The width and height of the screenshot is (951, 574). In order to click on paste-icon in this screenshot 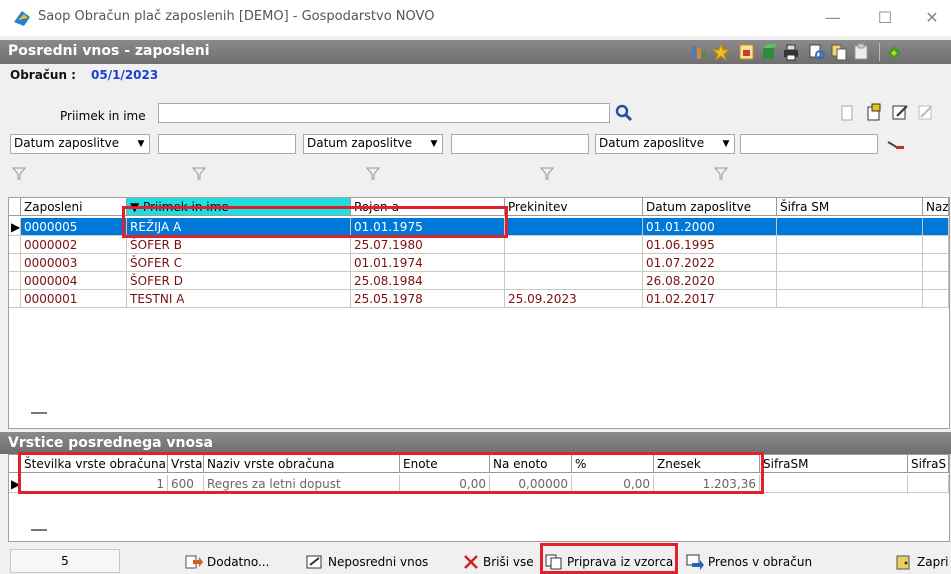, I will do `click(861, 52)`.